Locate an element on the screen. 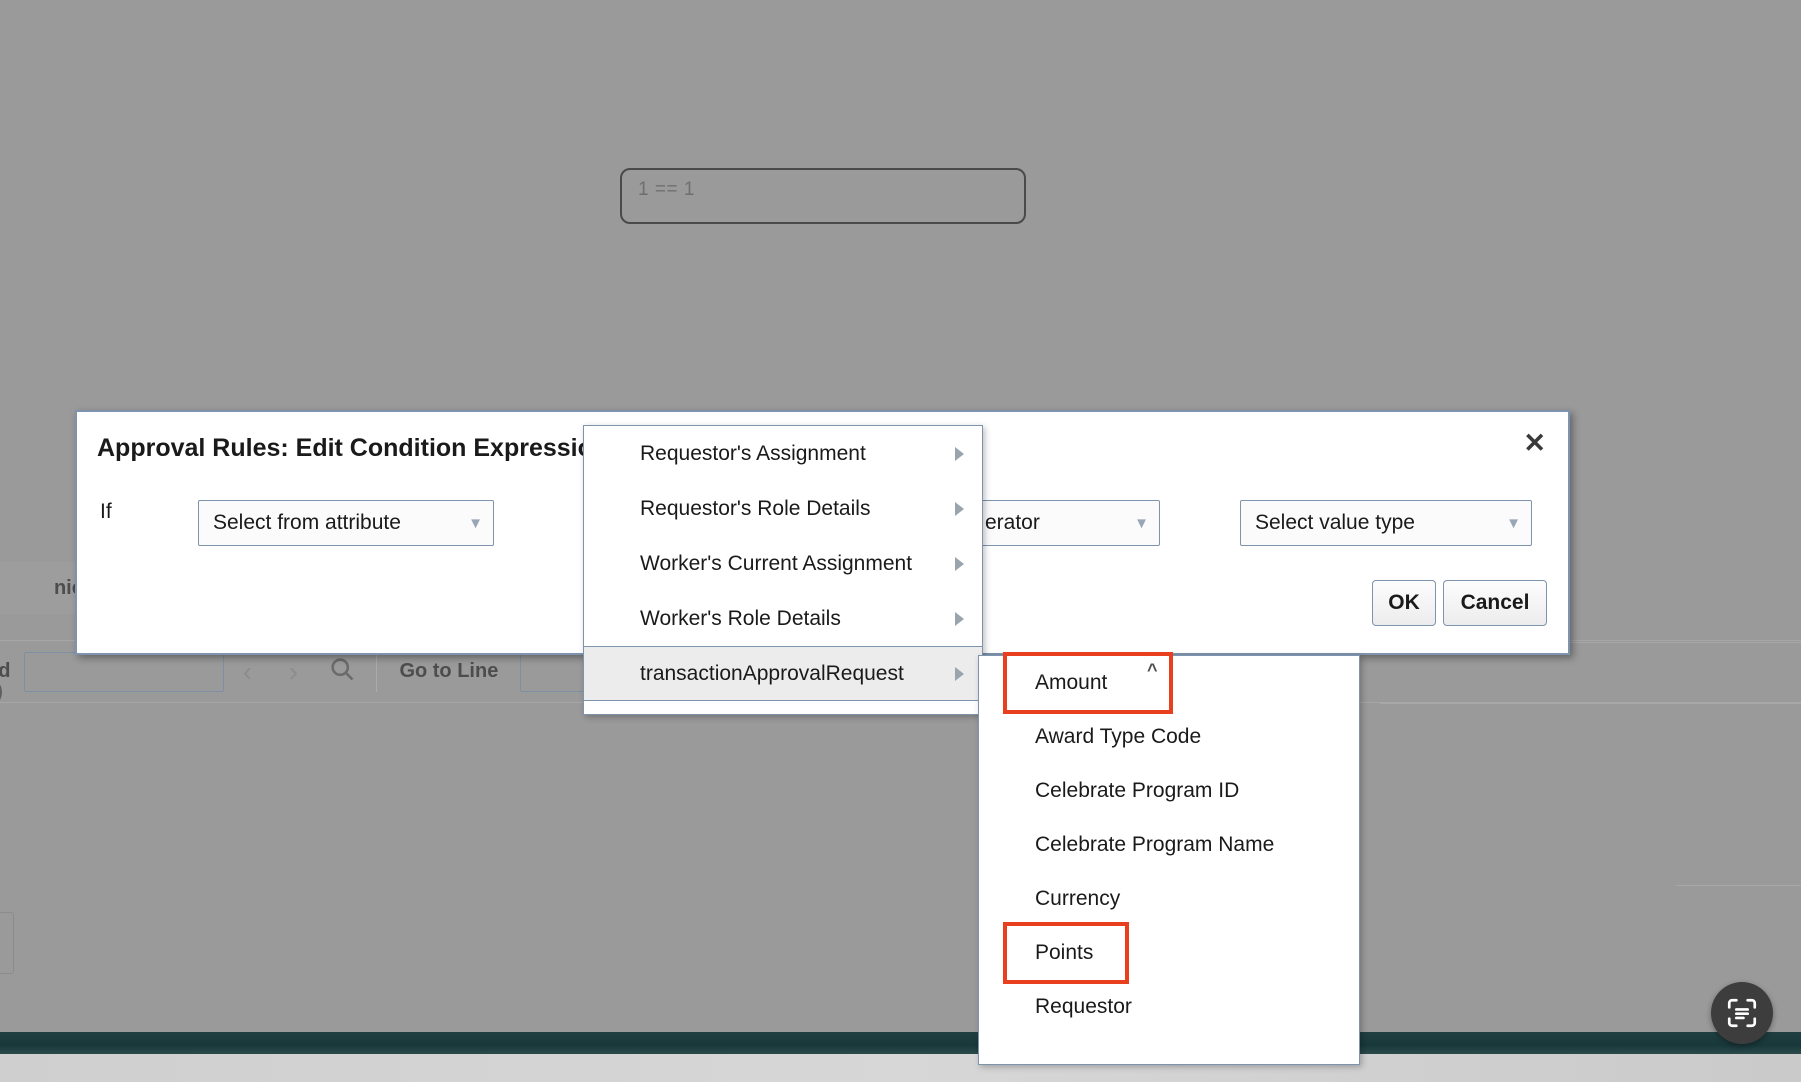  menu-item-label: Worker's Current Assignment is located at coordinates (776, 563).